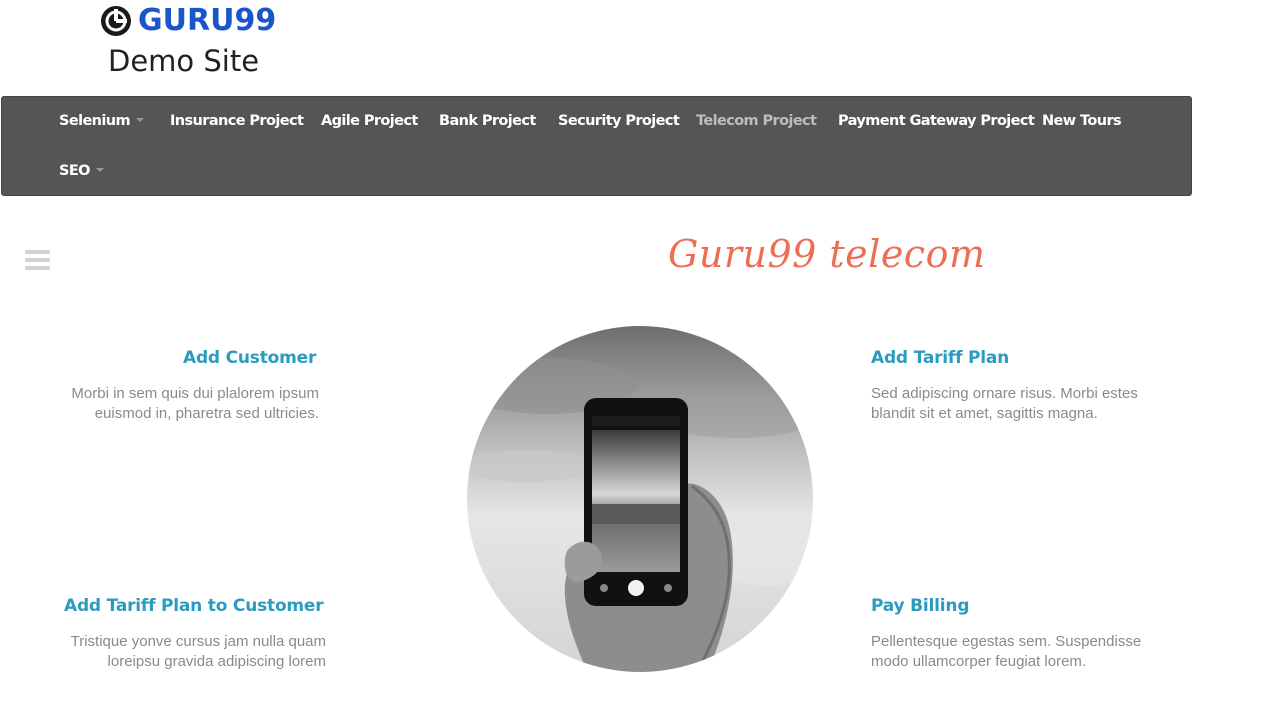 The height and width of the screenshot is (720, 1280). I want to click on logo-brand-text: GURU99, so click(207, 20).